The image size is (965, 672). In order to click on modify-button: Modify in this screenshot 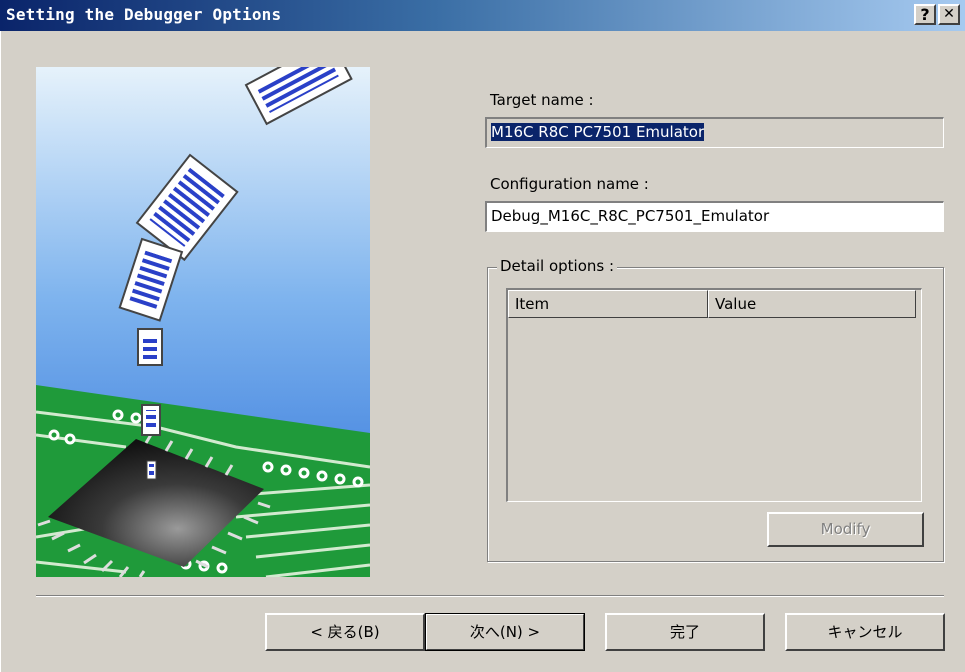, I will do `click(845, 529)`.